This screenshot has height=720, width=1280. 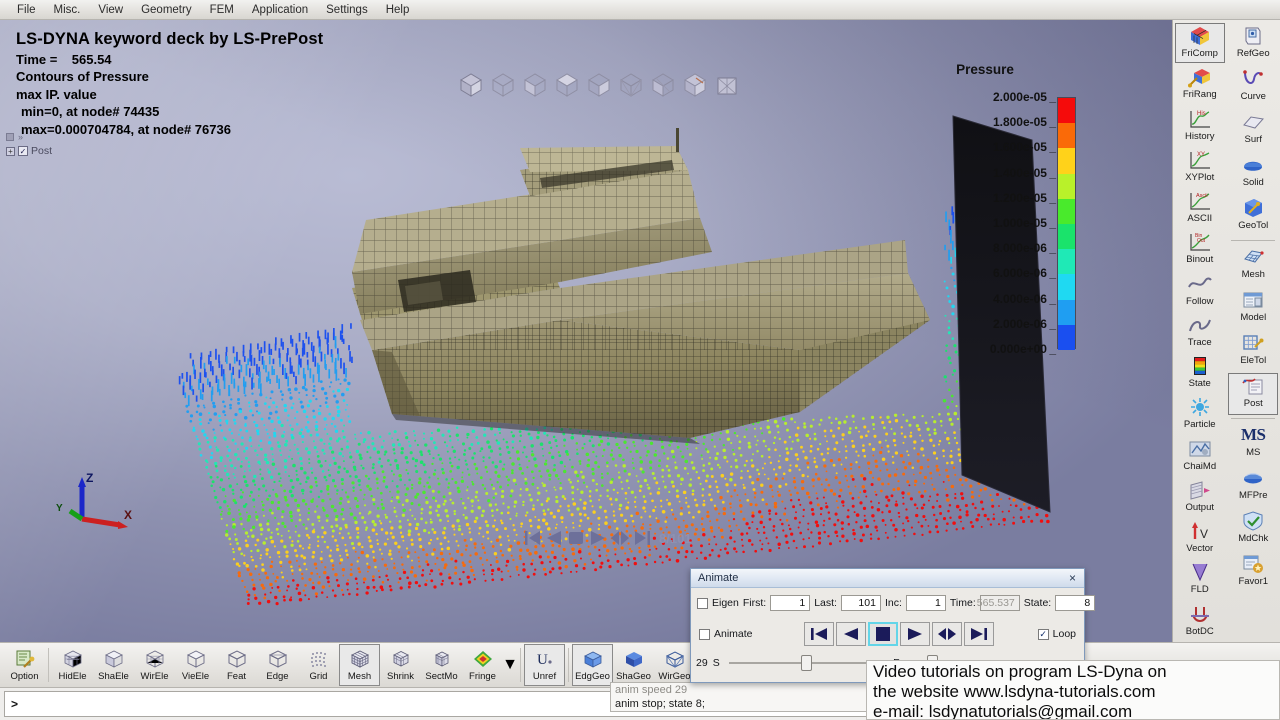 What do you see at coordinates (195, 665) in the screenshot?
I see `toolbar-vieele: VieEle` at bounding box center [195, 665].